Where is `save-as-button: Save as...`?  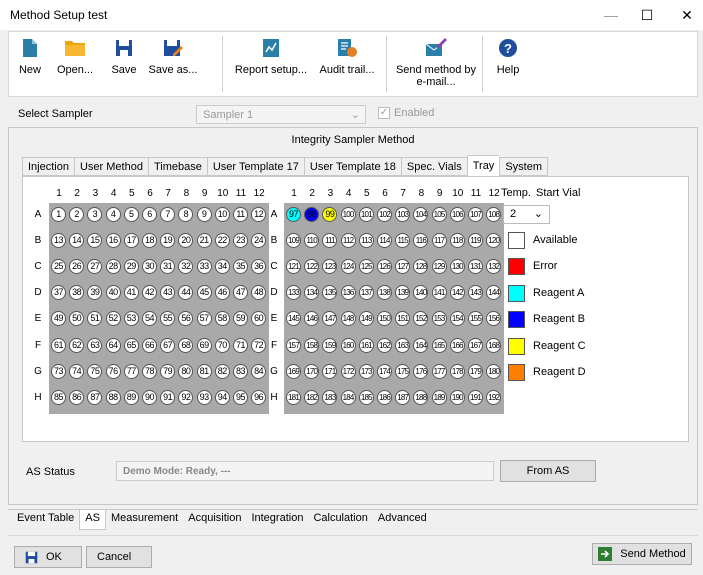 save-as-button: Save as... is located at coordinates (173, 65).